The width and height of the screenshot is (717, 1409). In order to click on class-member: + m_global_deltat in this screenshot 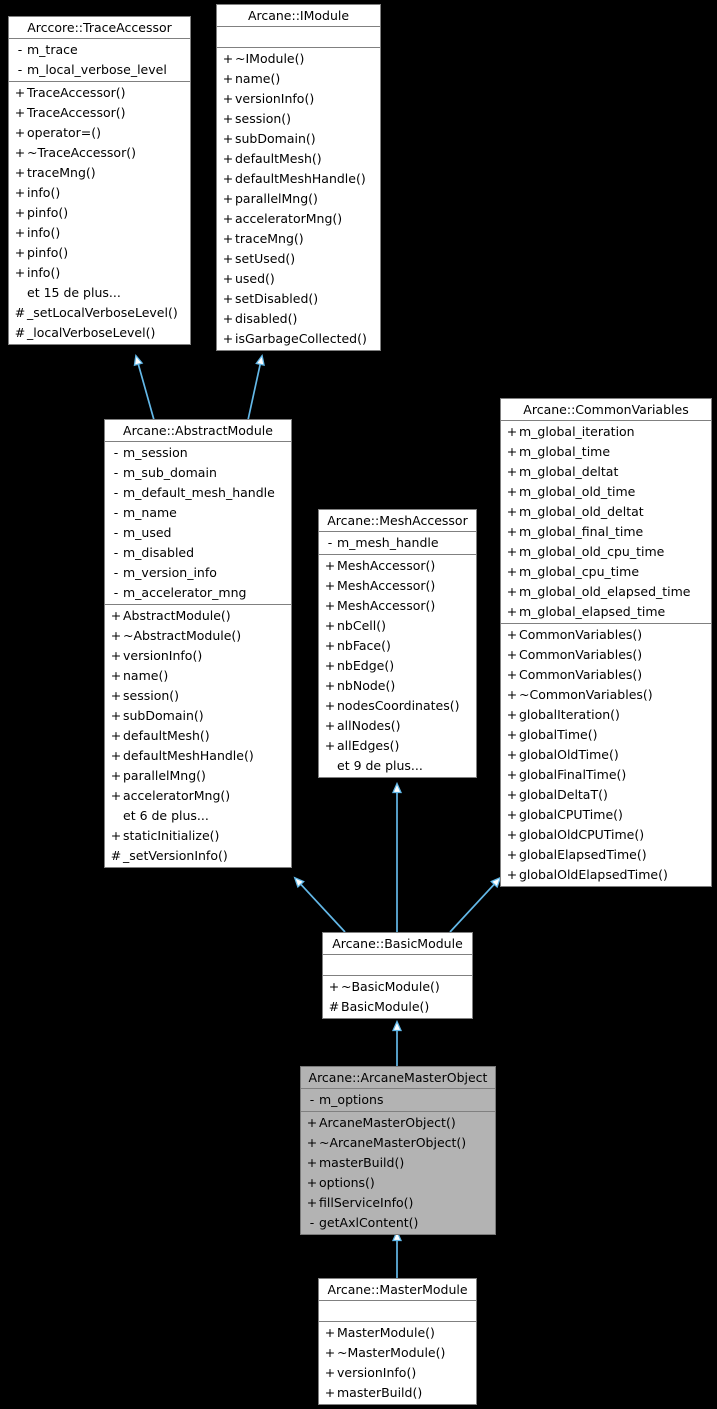, I will do `click(606, 472)`.